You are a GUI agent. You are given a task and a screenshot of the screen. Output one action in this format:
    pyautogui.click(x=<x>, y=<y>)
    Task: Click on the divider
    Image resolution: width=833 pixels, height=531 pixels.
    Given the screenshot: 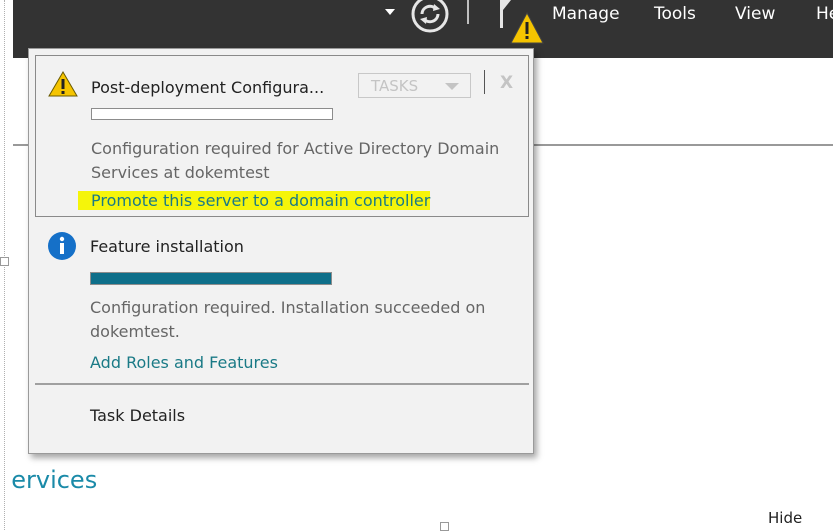 What is the action you would take?
    pyautogui.click(x=282, y=384)
    